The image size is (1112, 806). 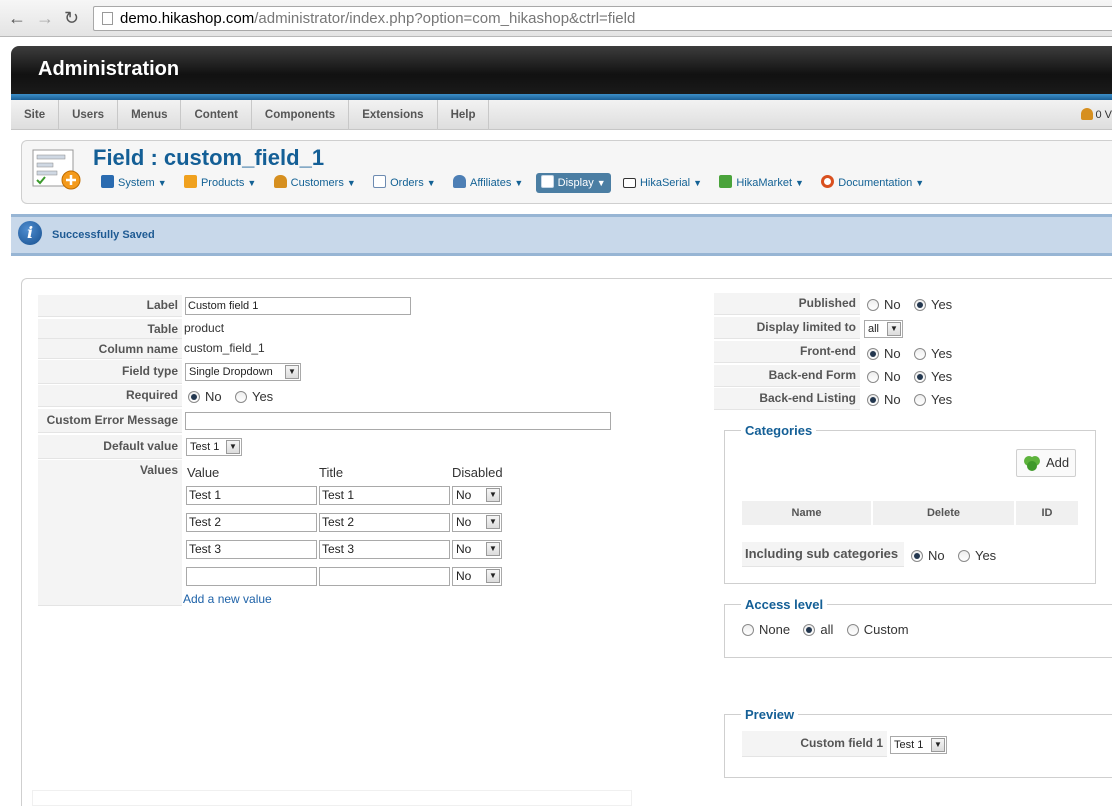 I want to click on backend-form-no-radio, so click(x=873, y=377).